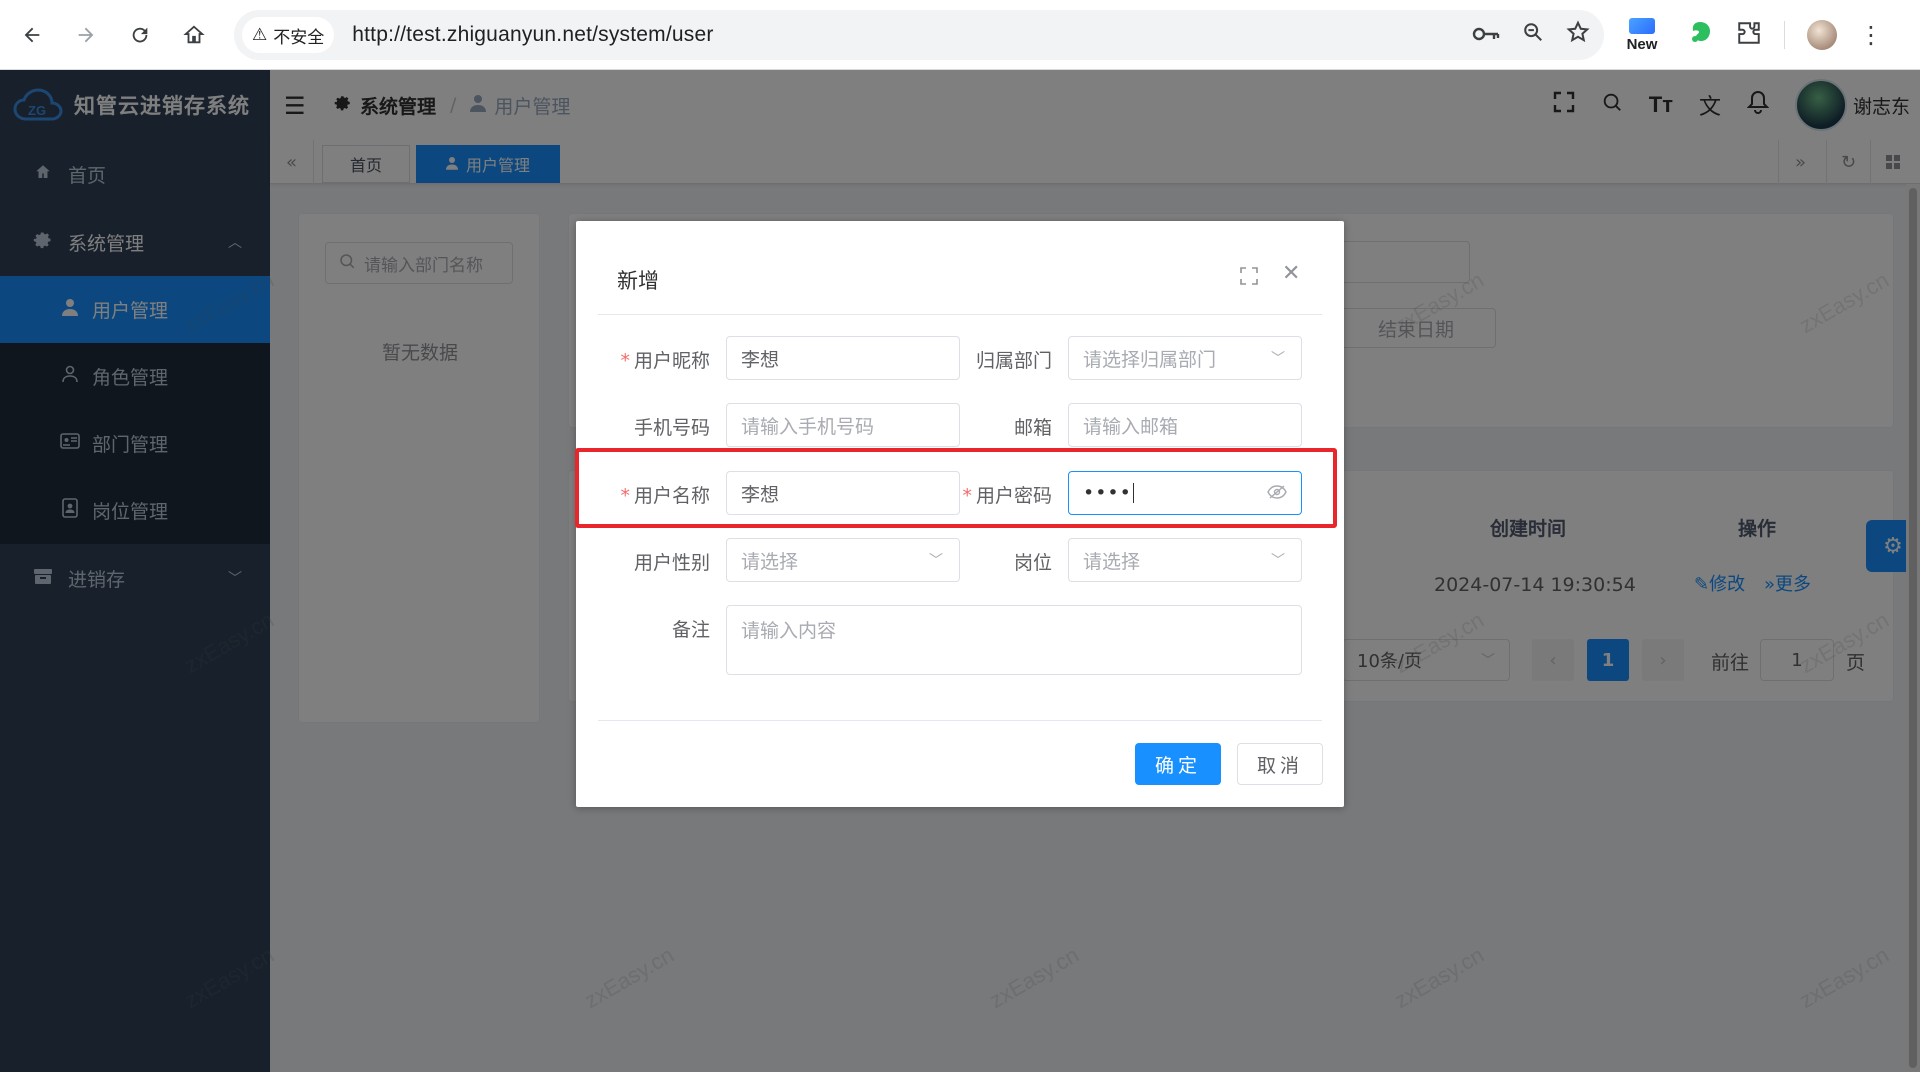 This screenshot has height=1072, width=1920. I want to click on zoom-icon, so click(1533, 35).